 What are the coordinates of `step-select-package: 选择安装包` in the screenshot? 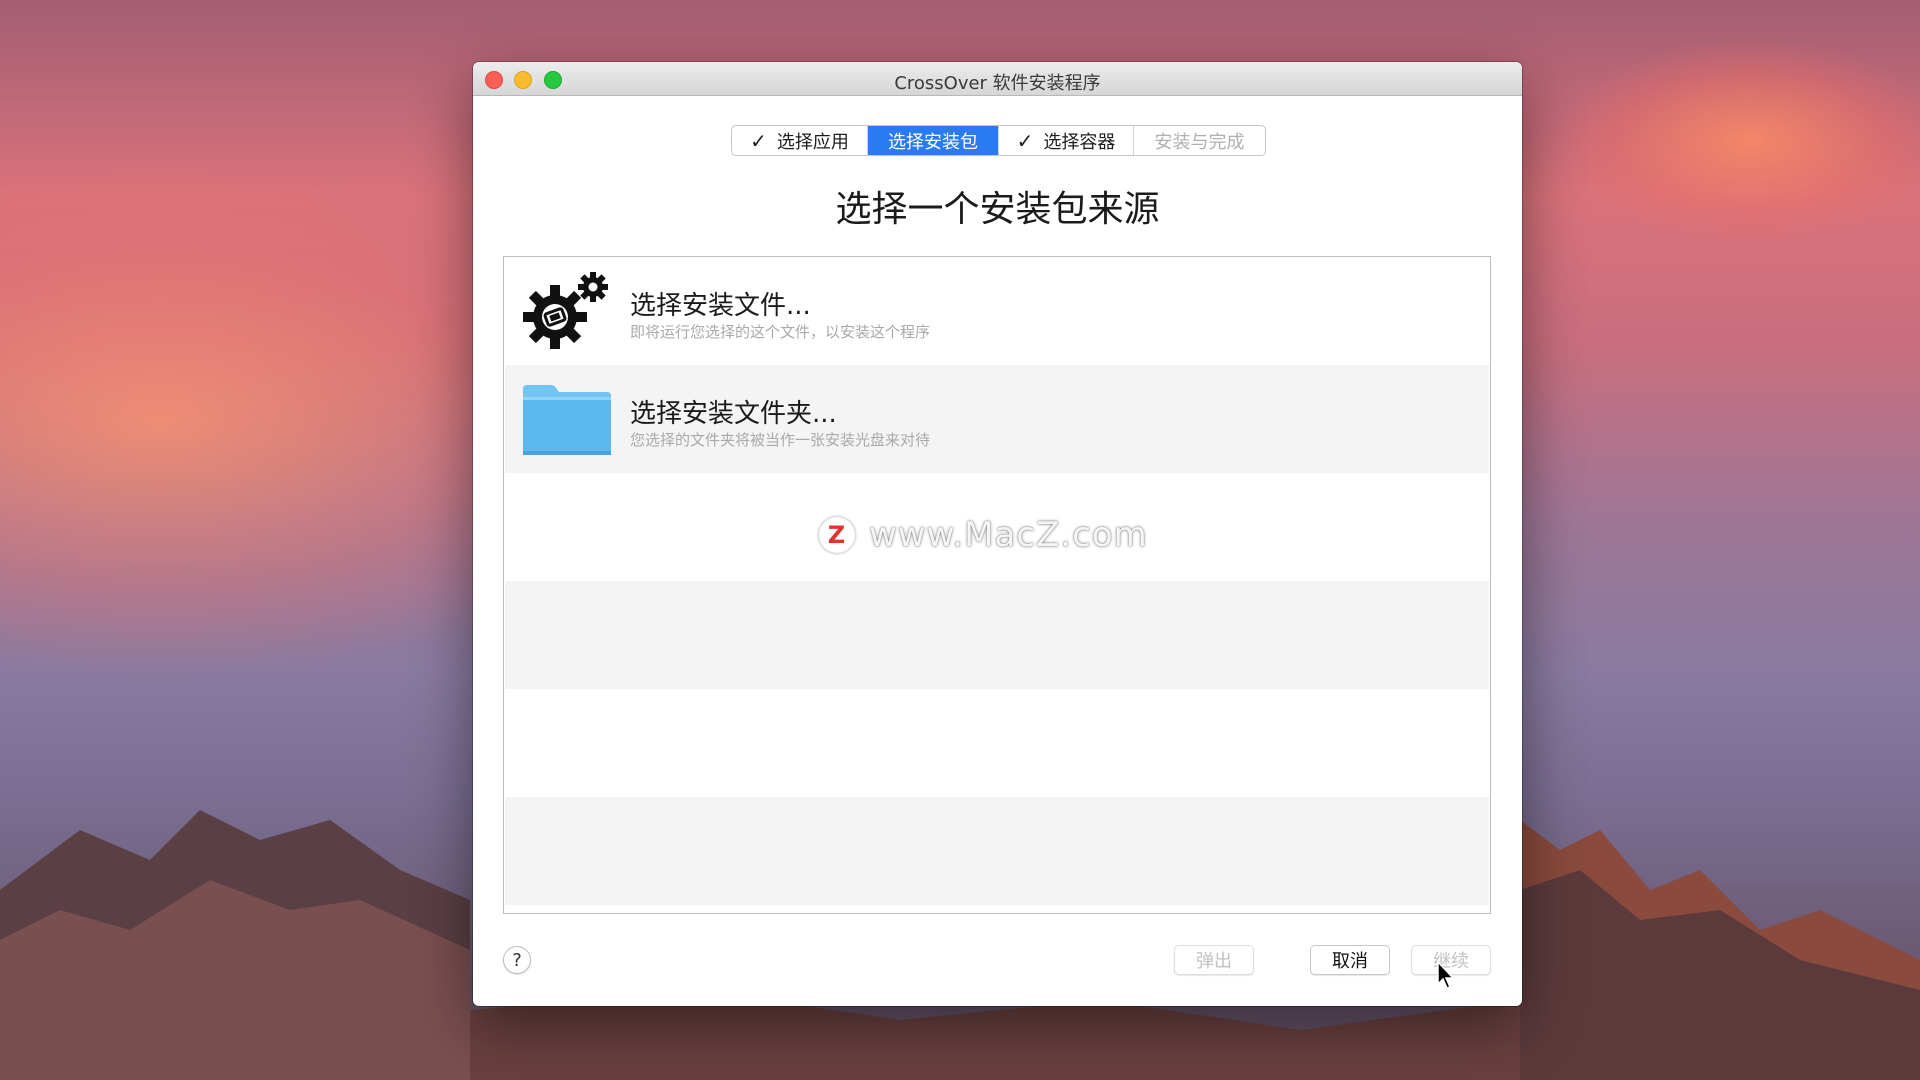 It's located at (933, 140).